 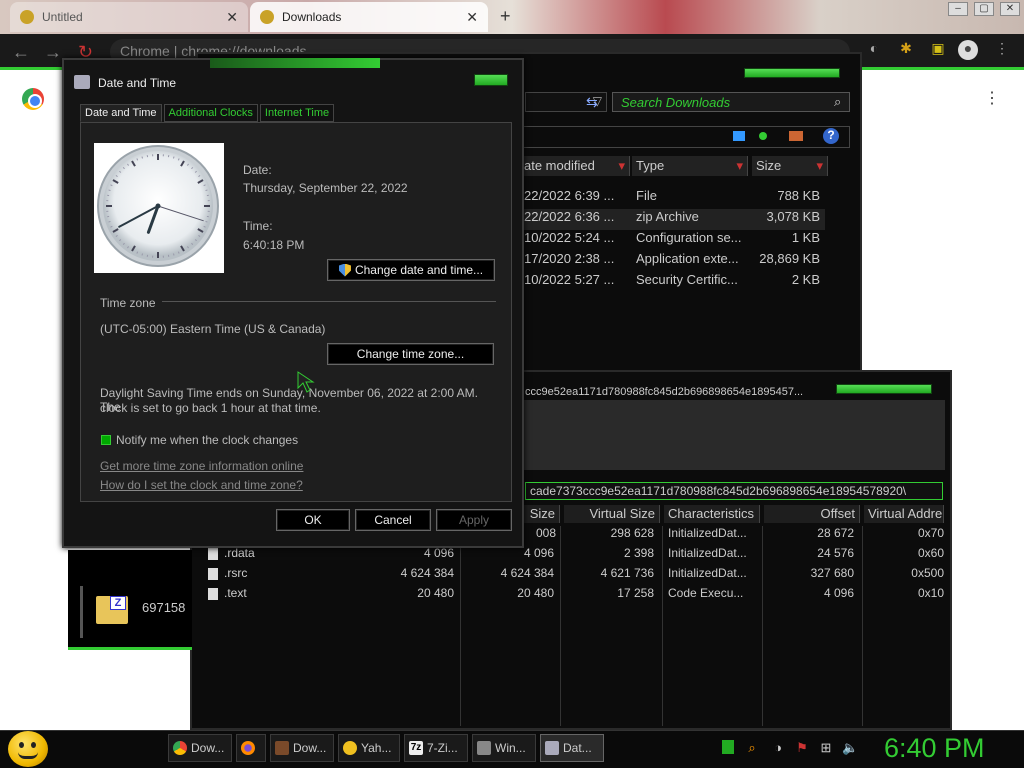 I want to click on chrome-logo-icon, so click(x=33, y=99).